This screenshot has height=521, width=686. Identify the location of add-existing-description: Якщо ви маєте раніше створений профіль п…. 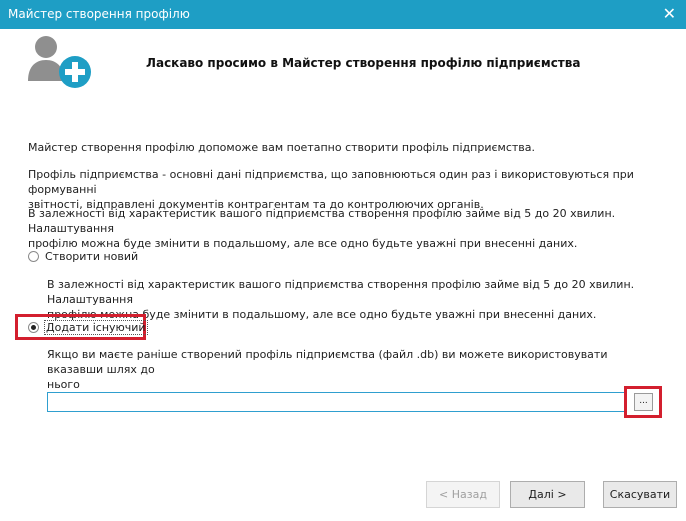
(327, 369).